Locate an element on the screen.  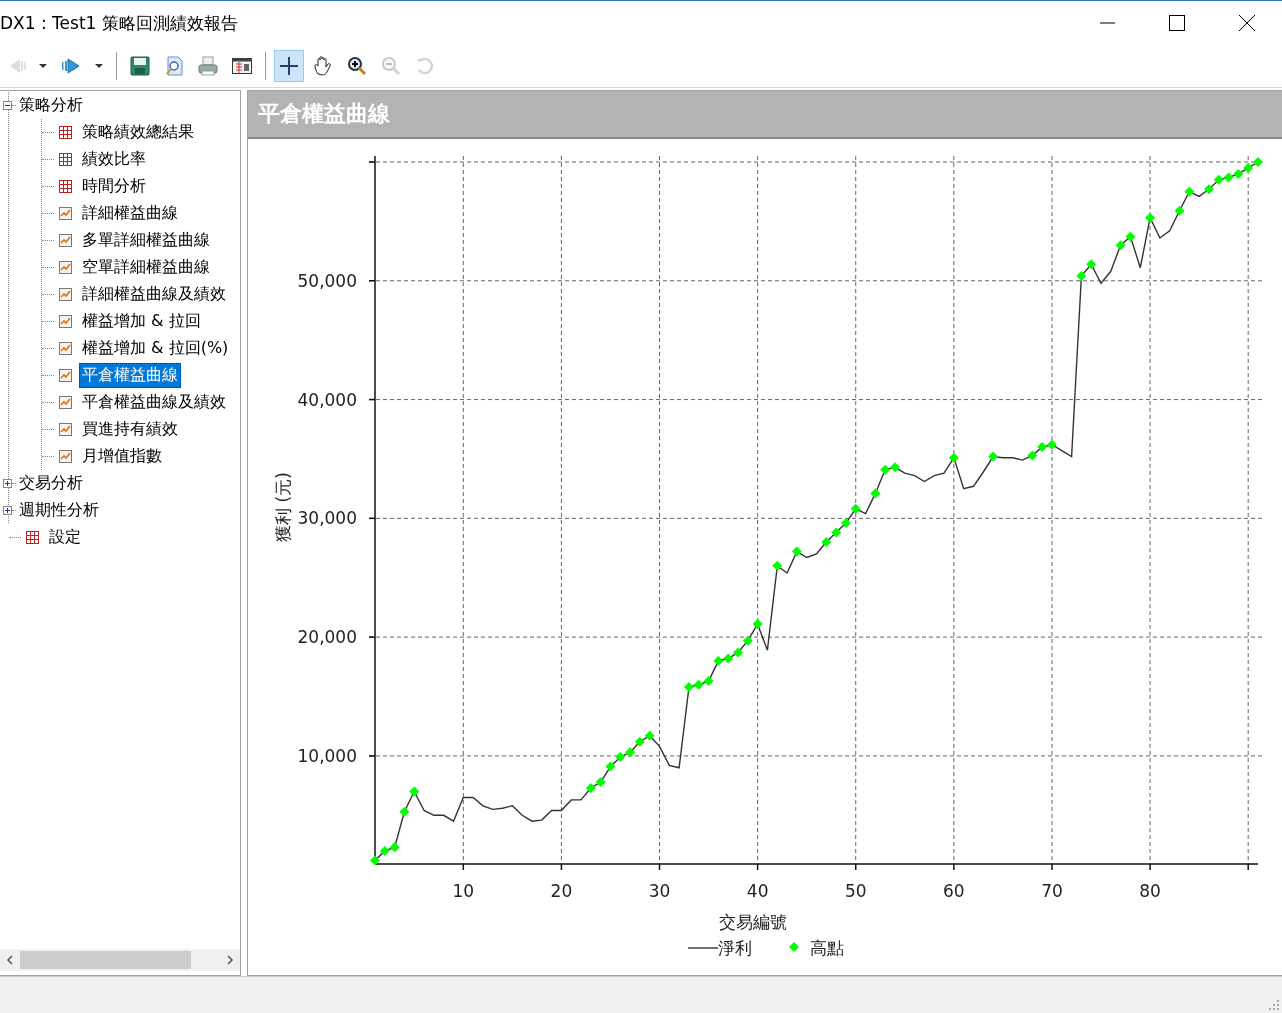
x-tick-label: 50 is located at coordinates (855, 891).